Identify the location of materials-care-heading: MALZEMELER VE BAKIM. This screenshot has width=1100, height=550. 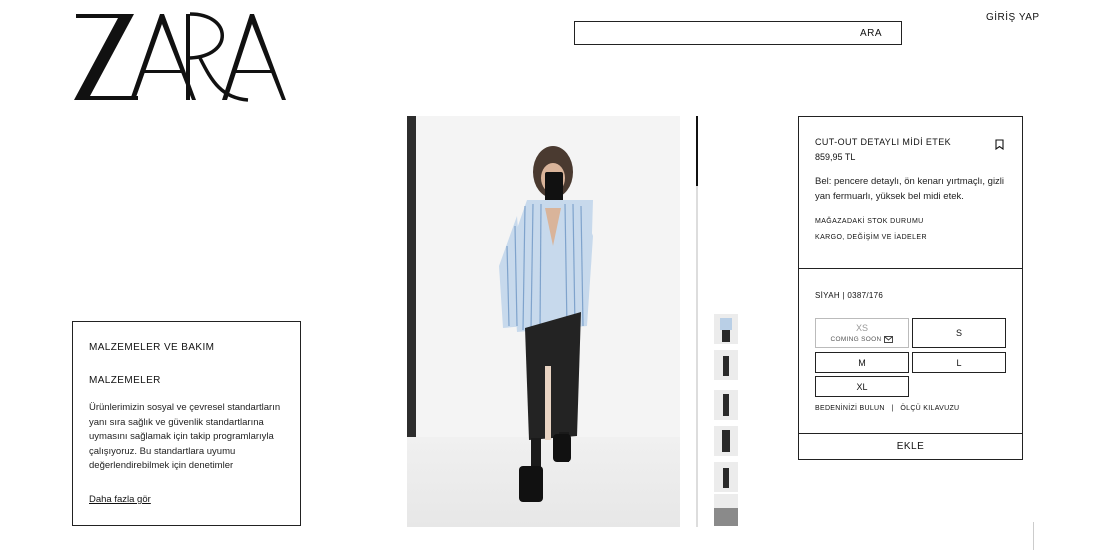
(152, 347).